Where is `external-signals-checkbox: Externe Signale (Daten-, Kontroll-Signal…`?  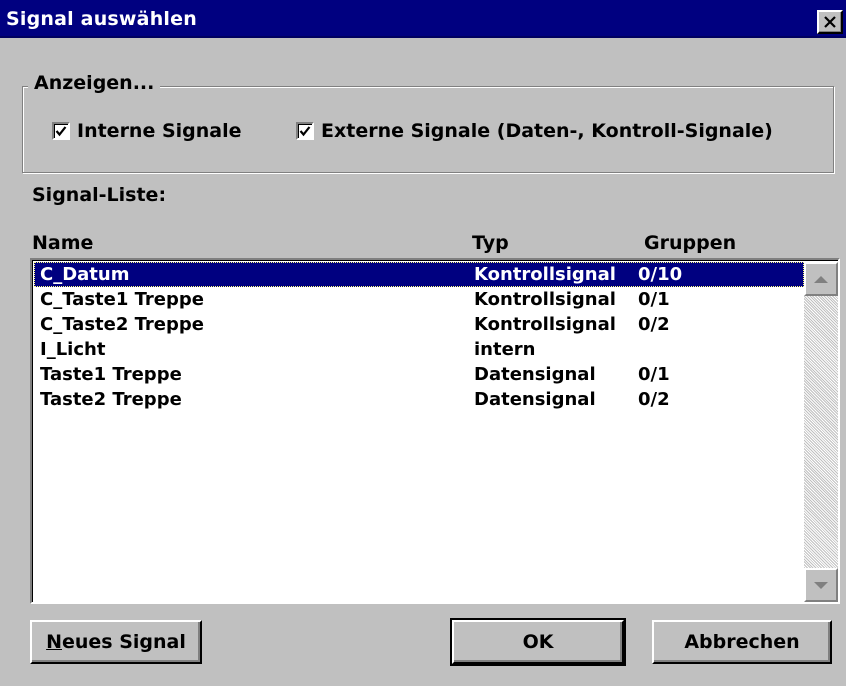 external-signals-checkbox: Externe Signale (Daten-, Kontroll-Signal… is located at coordinates (534, 131).